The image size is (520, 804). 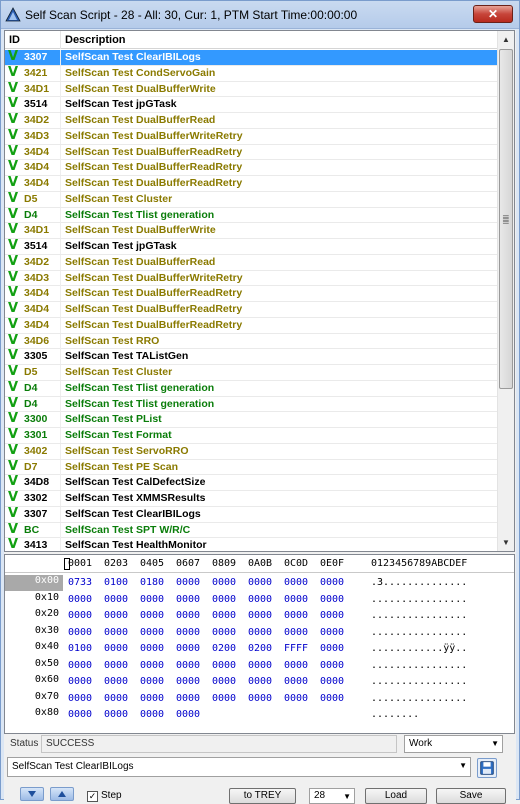 What do you see at coordinates (251, 530) in the screenshot?
I see `table-row: V BC SelfScan Test SPT W/R/C` at bounding box center [251, 530].